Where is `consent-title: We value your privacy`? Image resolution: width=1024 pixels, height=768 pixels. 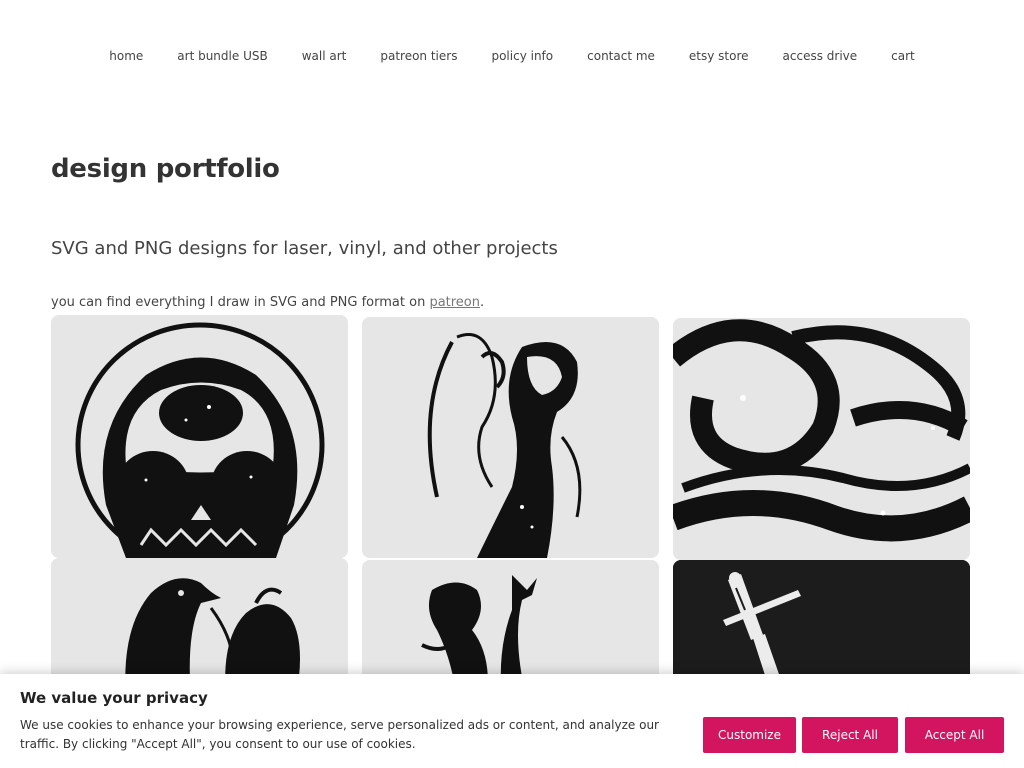 consent-title: We value your privacy is located at coordinates (114, 698).